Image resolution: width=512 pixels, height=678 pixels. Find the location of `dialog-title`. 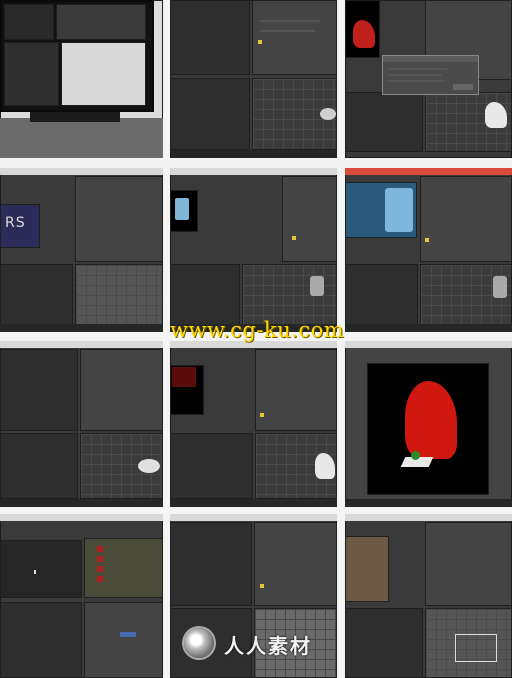

dialog-title is located at coordinates (430, 59).